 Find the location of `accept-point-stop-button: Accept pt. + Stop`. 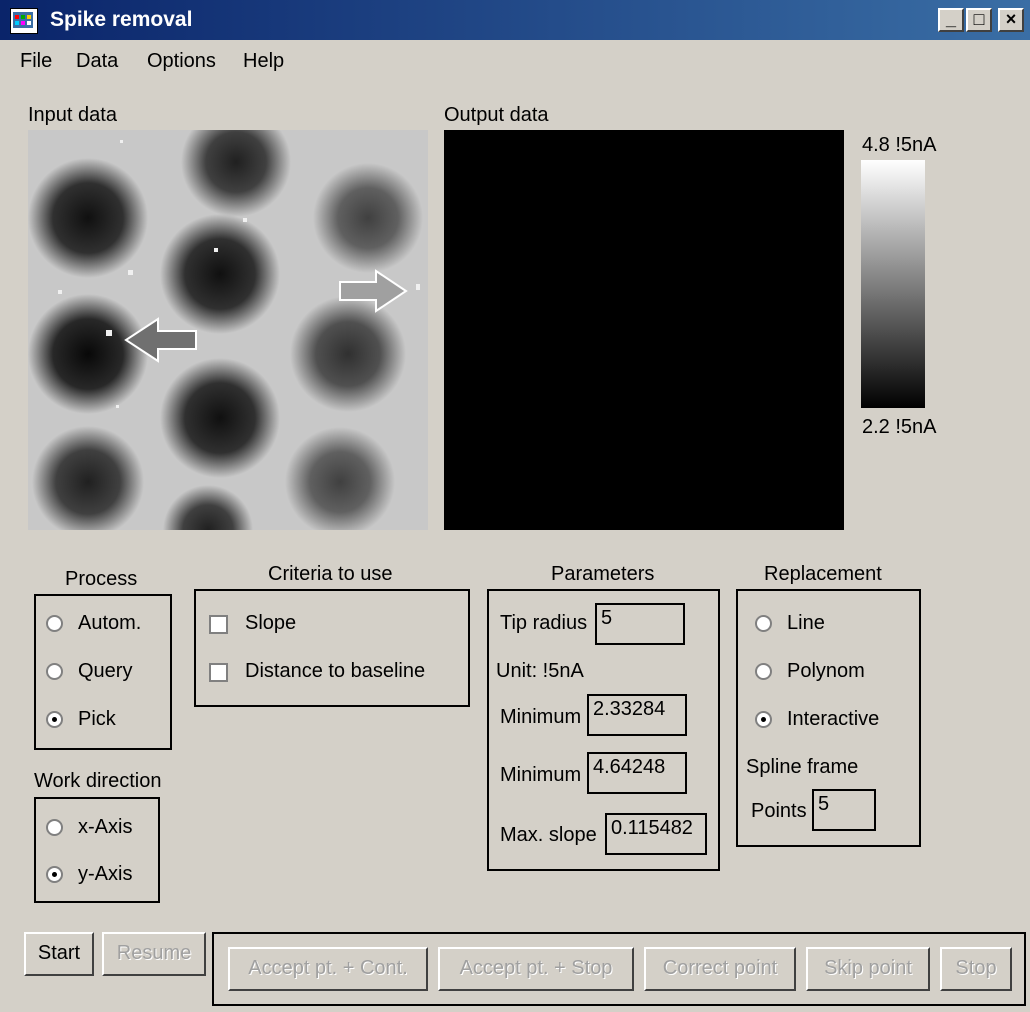

accept-point-stop-button: Accept pt. + Stop is located at coordinates (536, 969).